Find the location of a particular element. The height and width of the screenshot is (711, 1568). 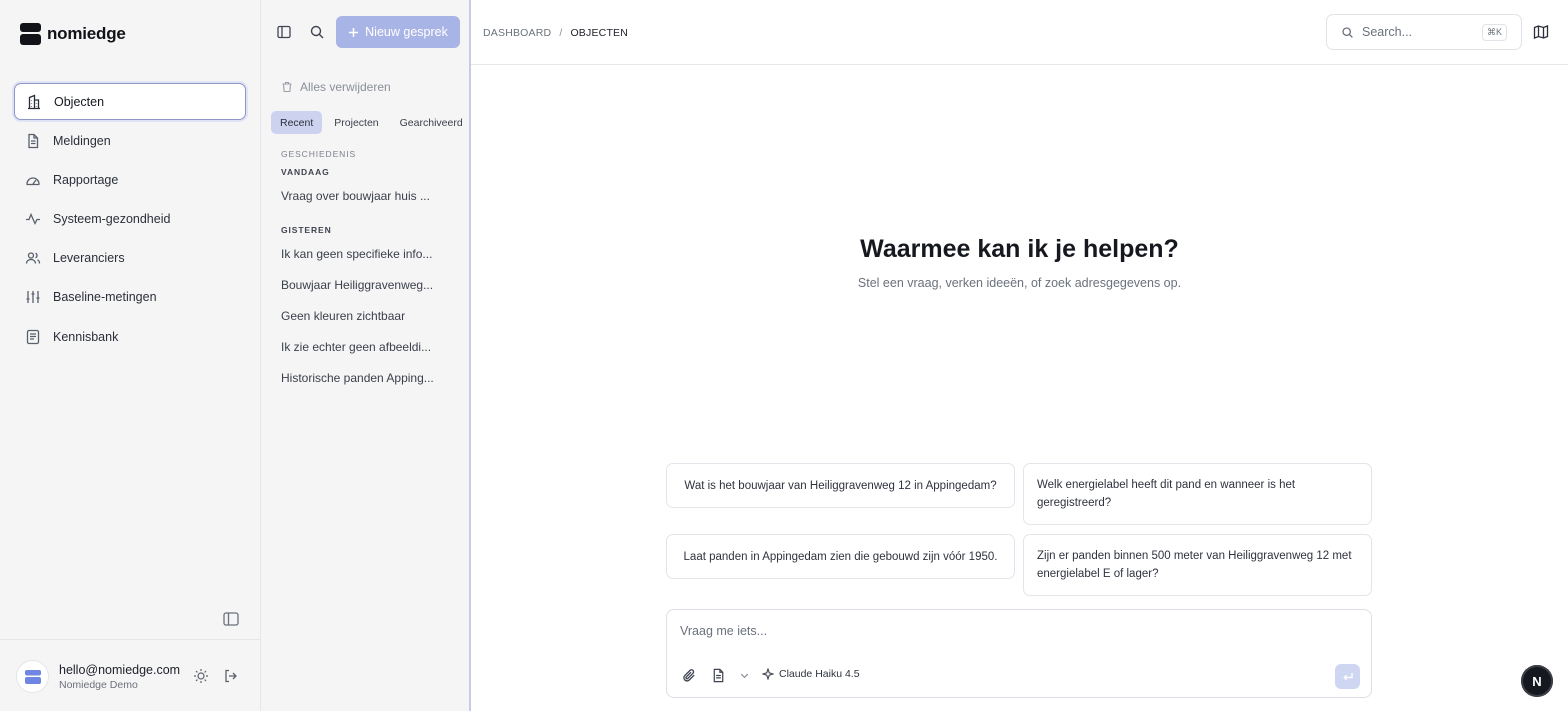

book-icon is located at coordinates (33, 336).